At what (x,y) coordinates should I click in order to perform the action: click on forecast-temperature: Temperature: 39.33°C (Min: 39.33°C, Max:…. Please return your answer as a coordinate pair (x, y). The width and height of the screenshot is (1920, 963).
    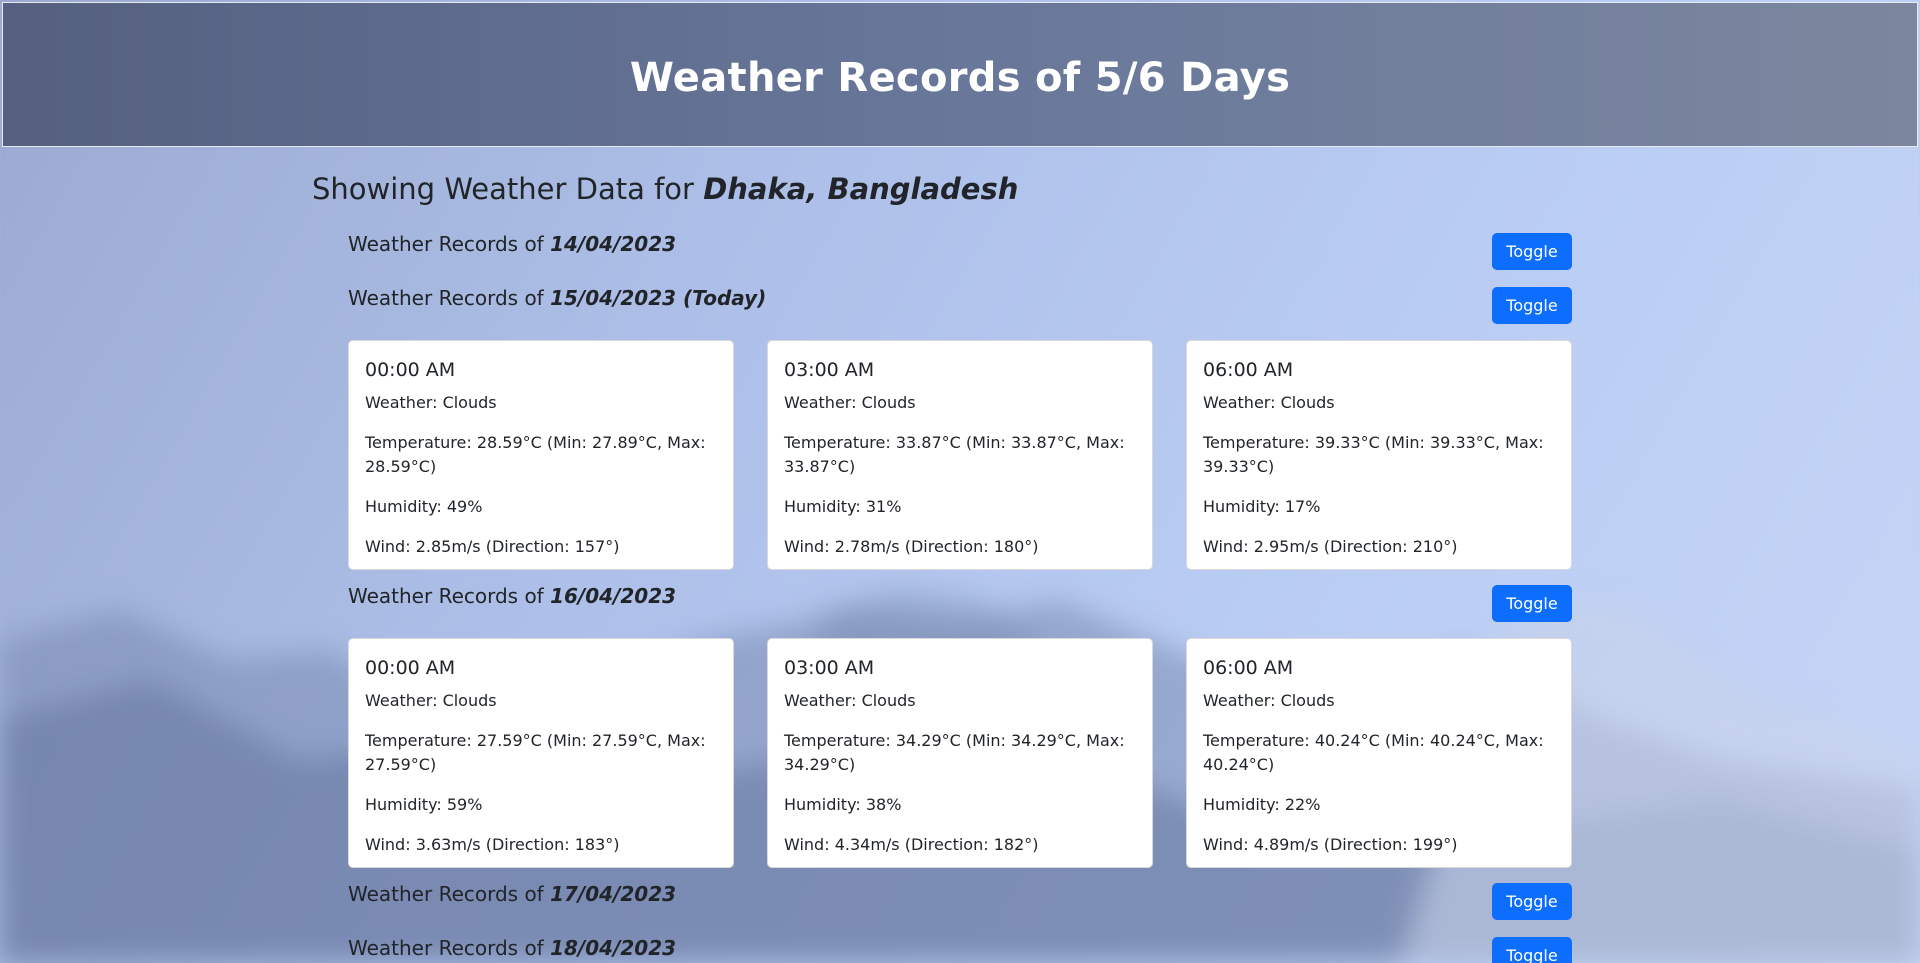
    Looking at the image, I should click on (1373, 454).